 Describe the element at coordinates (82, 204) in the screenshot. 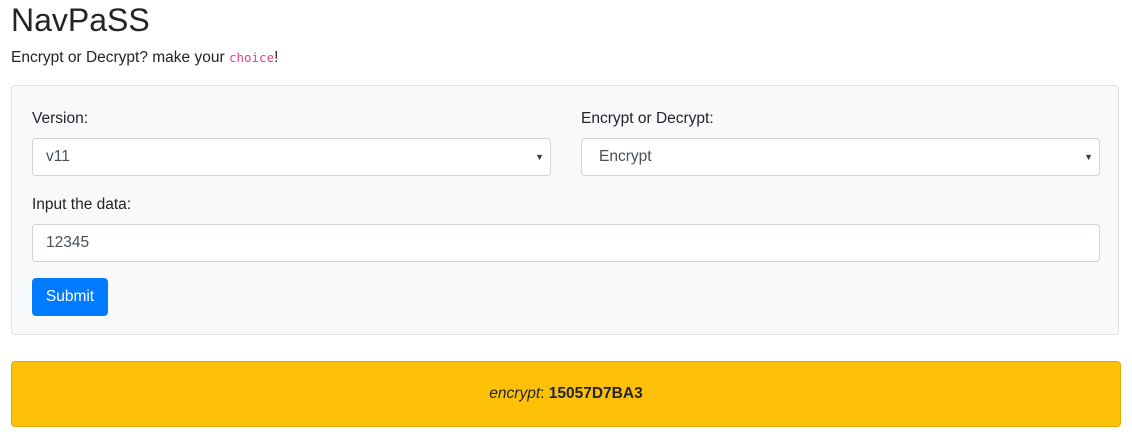

I see `data-label: Input the data:` at that location.